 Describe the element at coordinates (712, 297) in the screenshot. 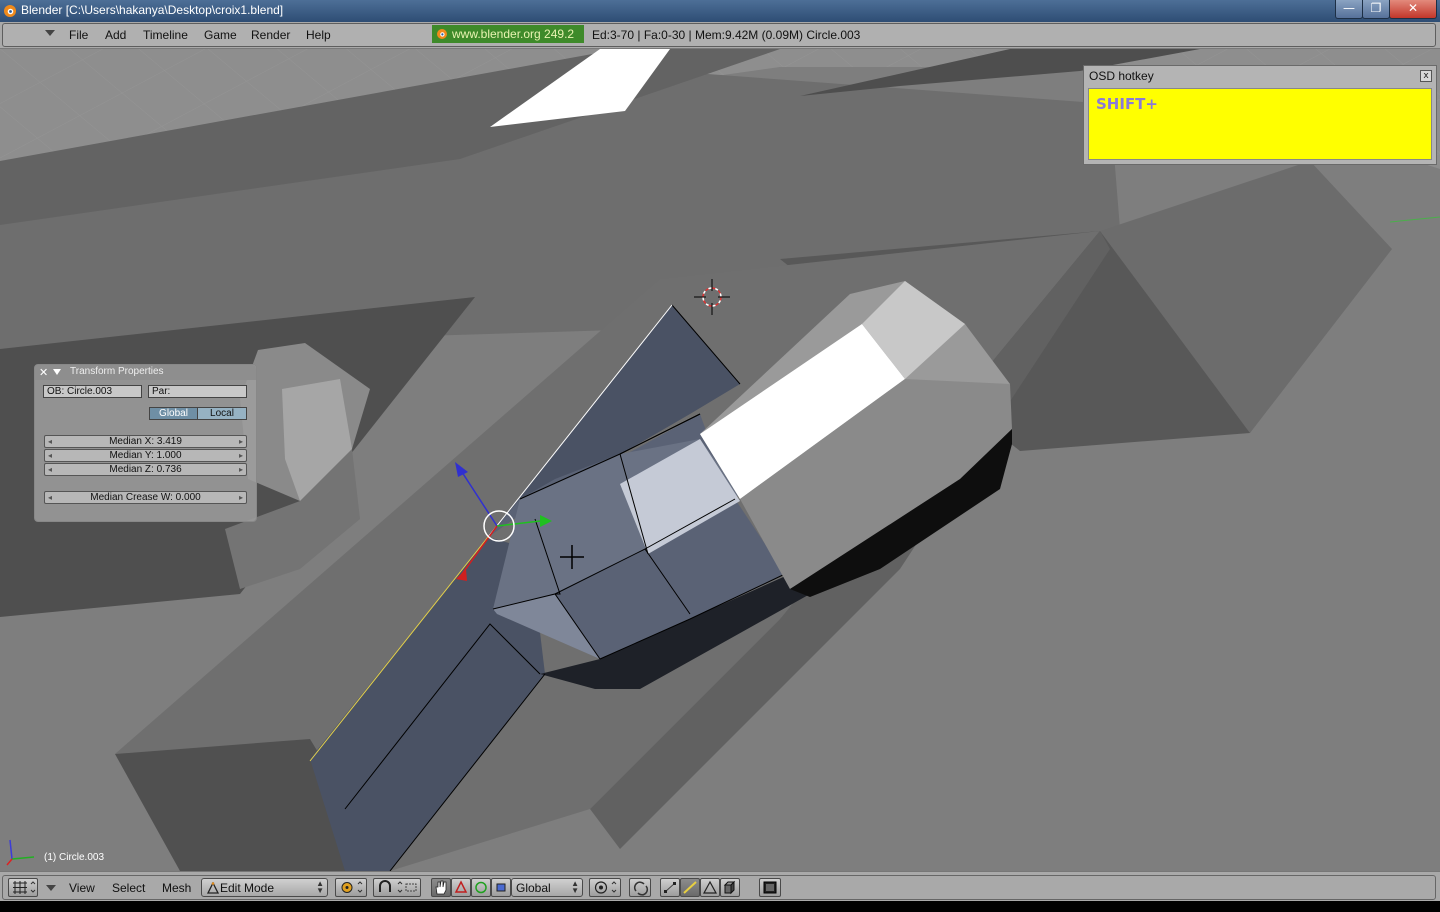

I see `3d-cursor-icon` at that location.